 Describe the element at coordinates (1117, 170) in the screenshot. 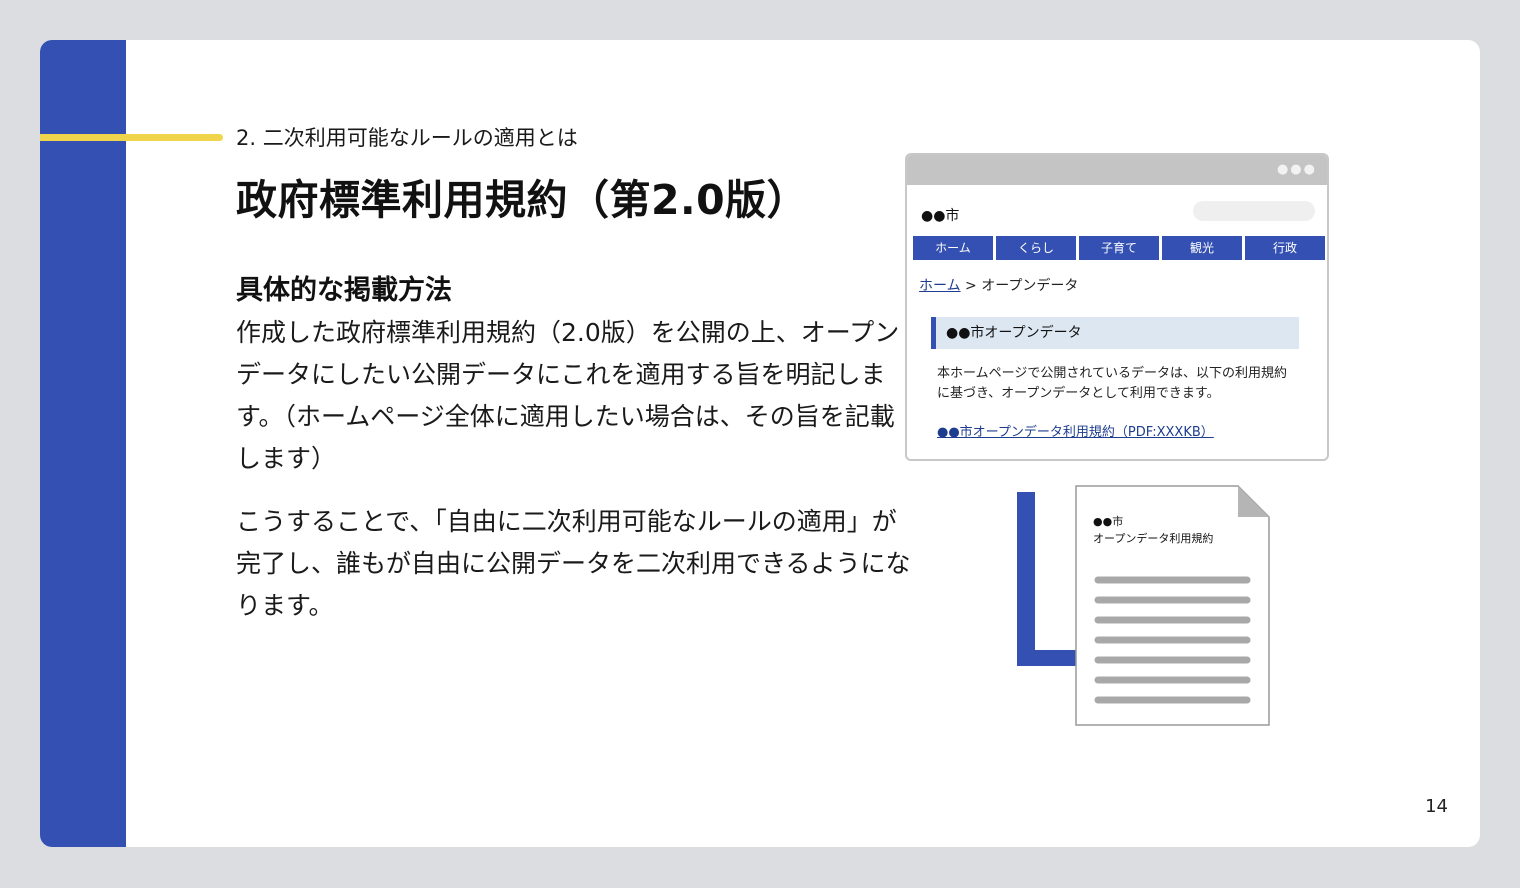

I see `browser-titlebar: ●●●` at that location.